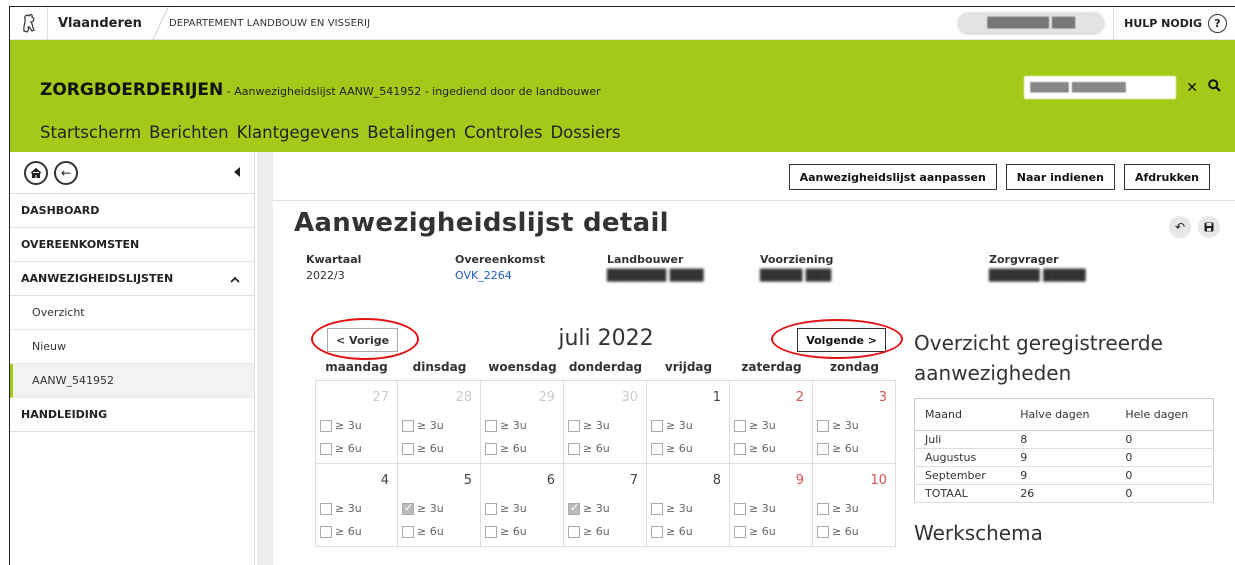 The width and height of the screenshot is (1235, 565). I want to click on nav-klantgegevens: Klantgegevens, so click(298, 132).